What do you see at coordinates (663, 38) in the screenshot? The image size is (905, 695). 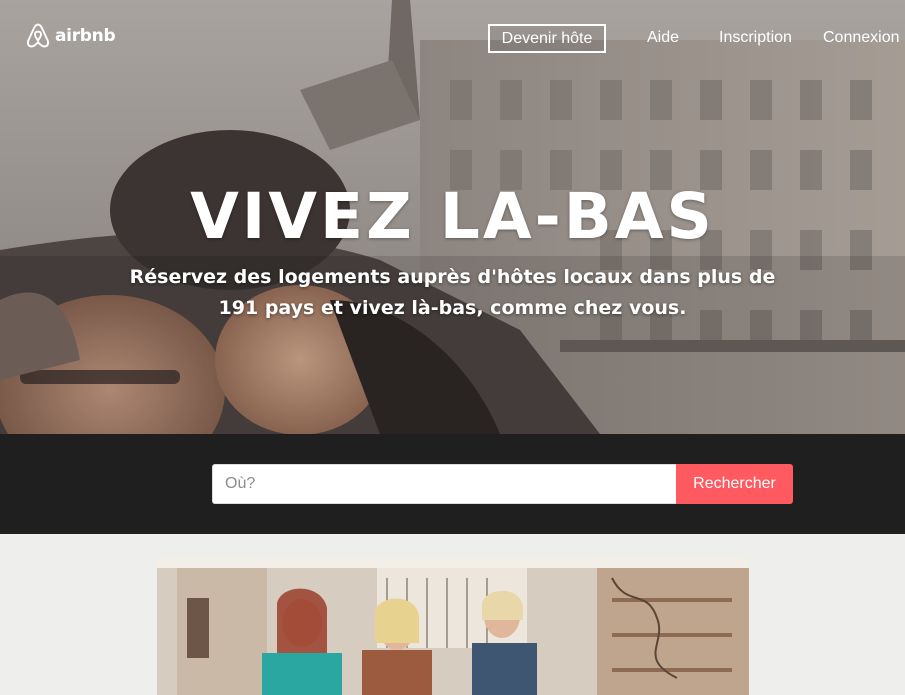 I see `help-link: Aide` at bounding box center [663, 38].